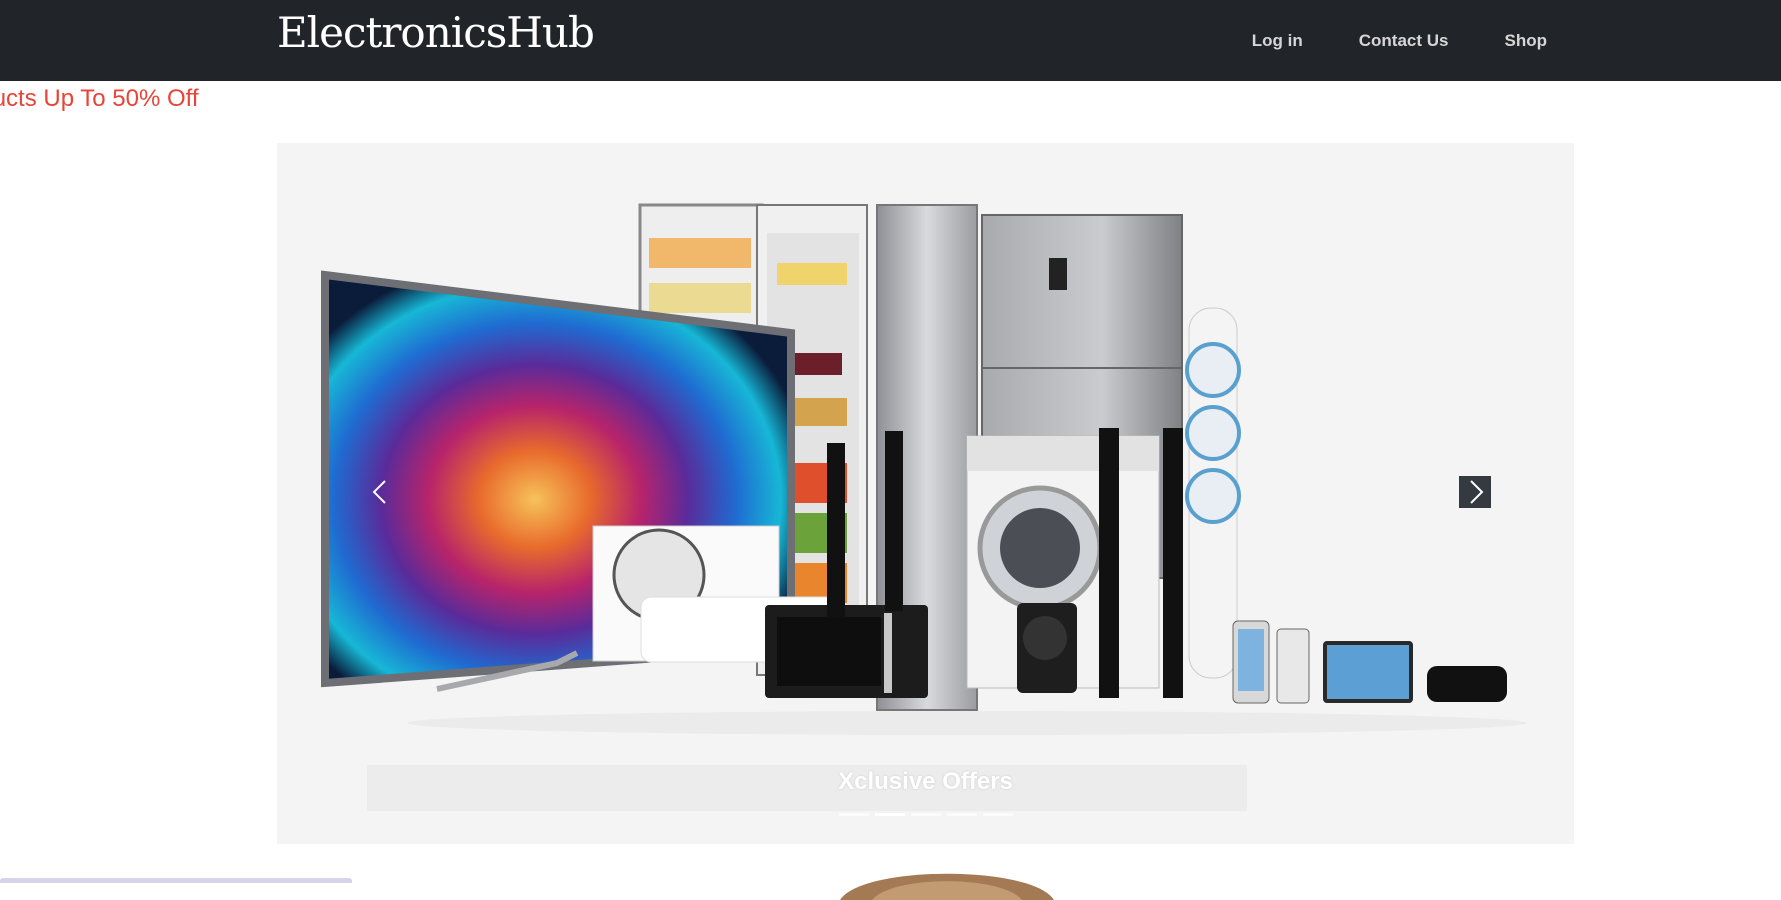 The width and height of the screenshot is (1781, 900). Describe the element at coordinates (925, 781) in the screenshot. I see `carousel-caption: Xclusive Offers` at that location.